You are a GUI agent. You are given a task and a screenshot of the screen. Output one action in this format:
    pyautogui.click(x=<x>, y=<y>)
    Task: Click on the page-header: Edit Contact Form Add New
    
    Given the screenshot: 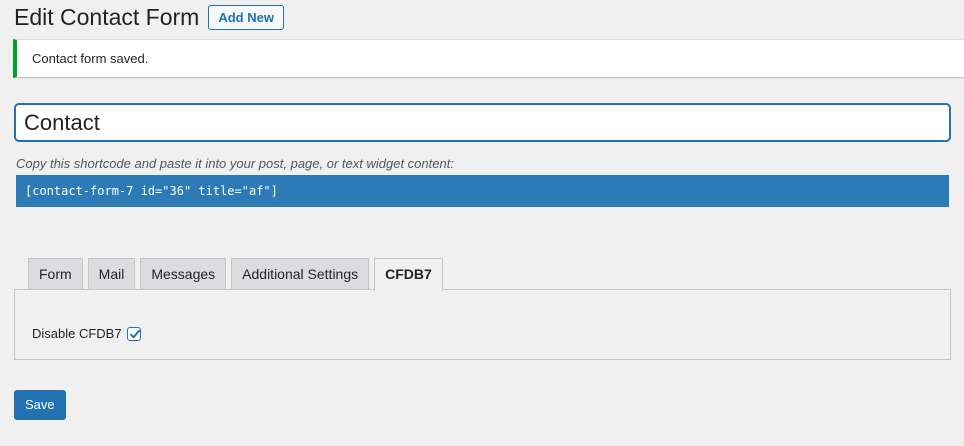 What is the action you would take?
    pyautogui.click(x=149, y=17)
    